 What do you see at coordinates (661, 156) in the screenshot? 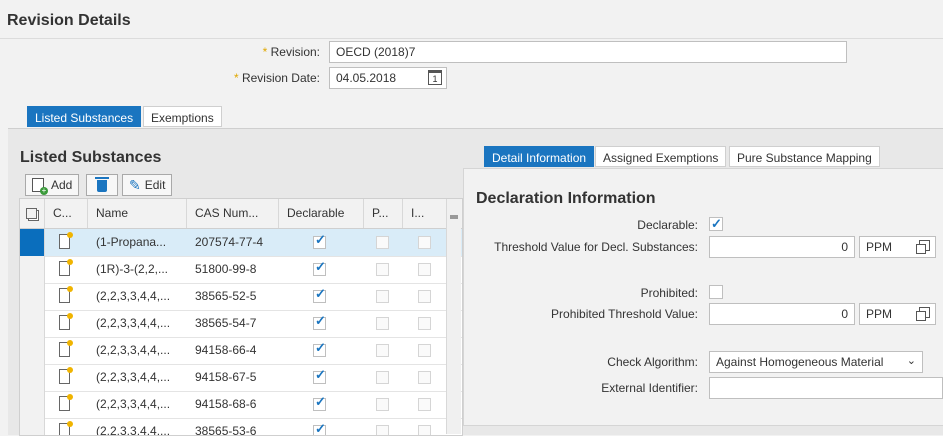
I see `tab-assigned-exemptions: Assigned Exemptions` at bounding box center [661, 156].